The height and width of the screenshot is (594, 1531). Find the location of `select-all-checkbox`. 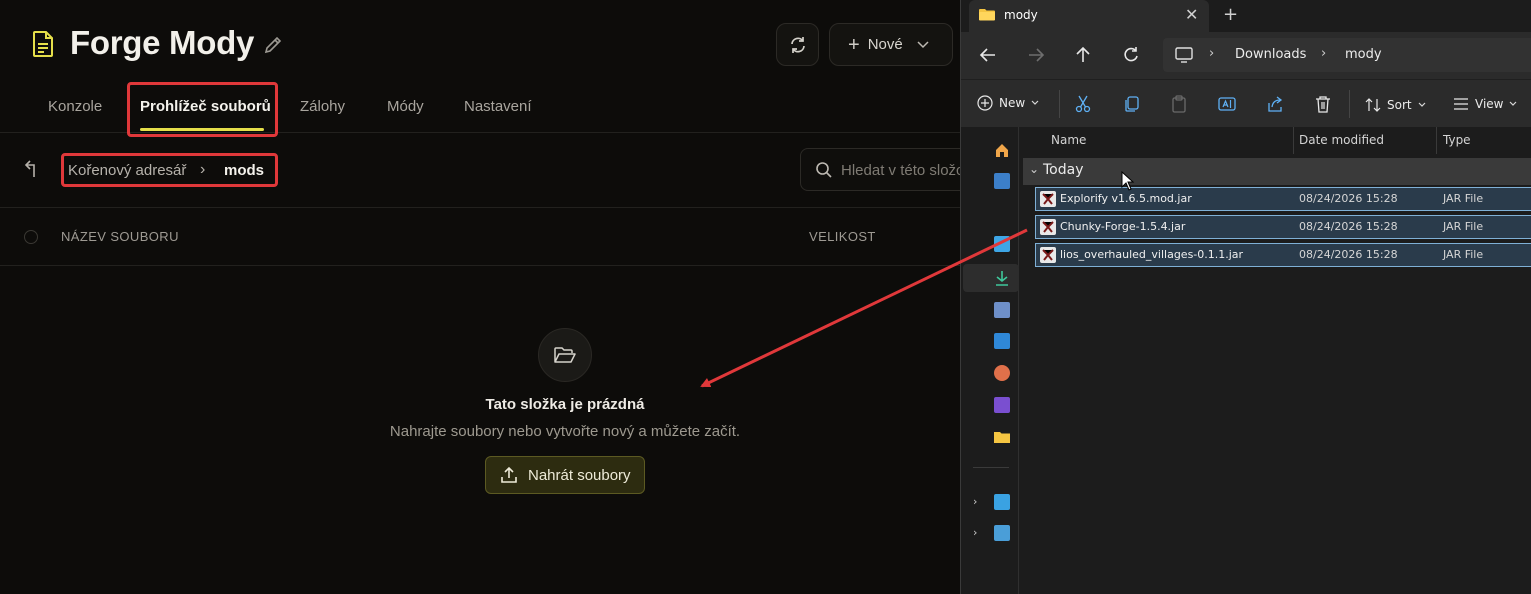

select-all-checkbox is located at coordinates (31, 237).